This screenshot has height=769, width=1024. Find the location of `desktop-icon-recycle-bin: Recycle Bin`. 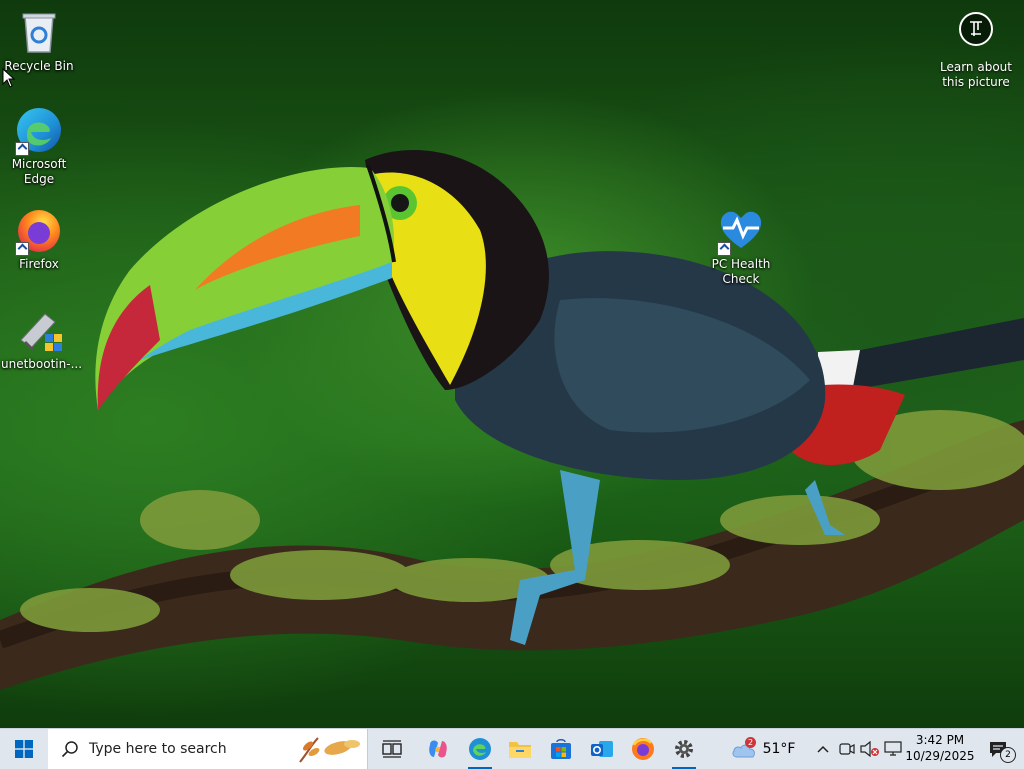

desktop-icon-recycle-bin: Recycle Bin is located at coordinates (39, 41).